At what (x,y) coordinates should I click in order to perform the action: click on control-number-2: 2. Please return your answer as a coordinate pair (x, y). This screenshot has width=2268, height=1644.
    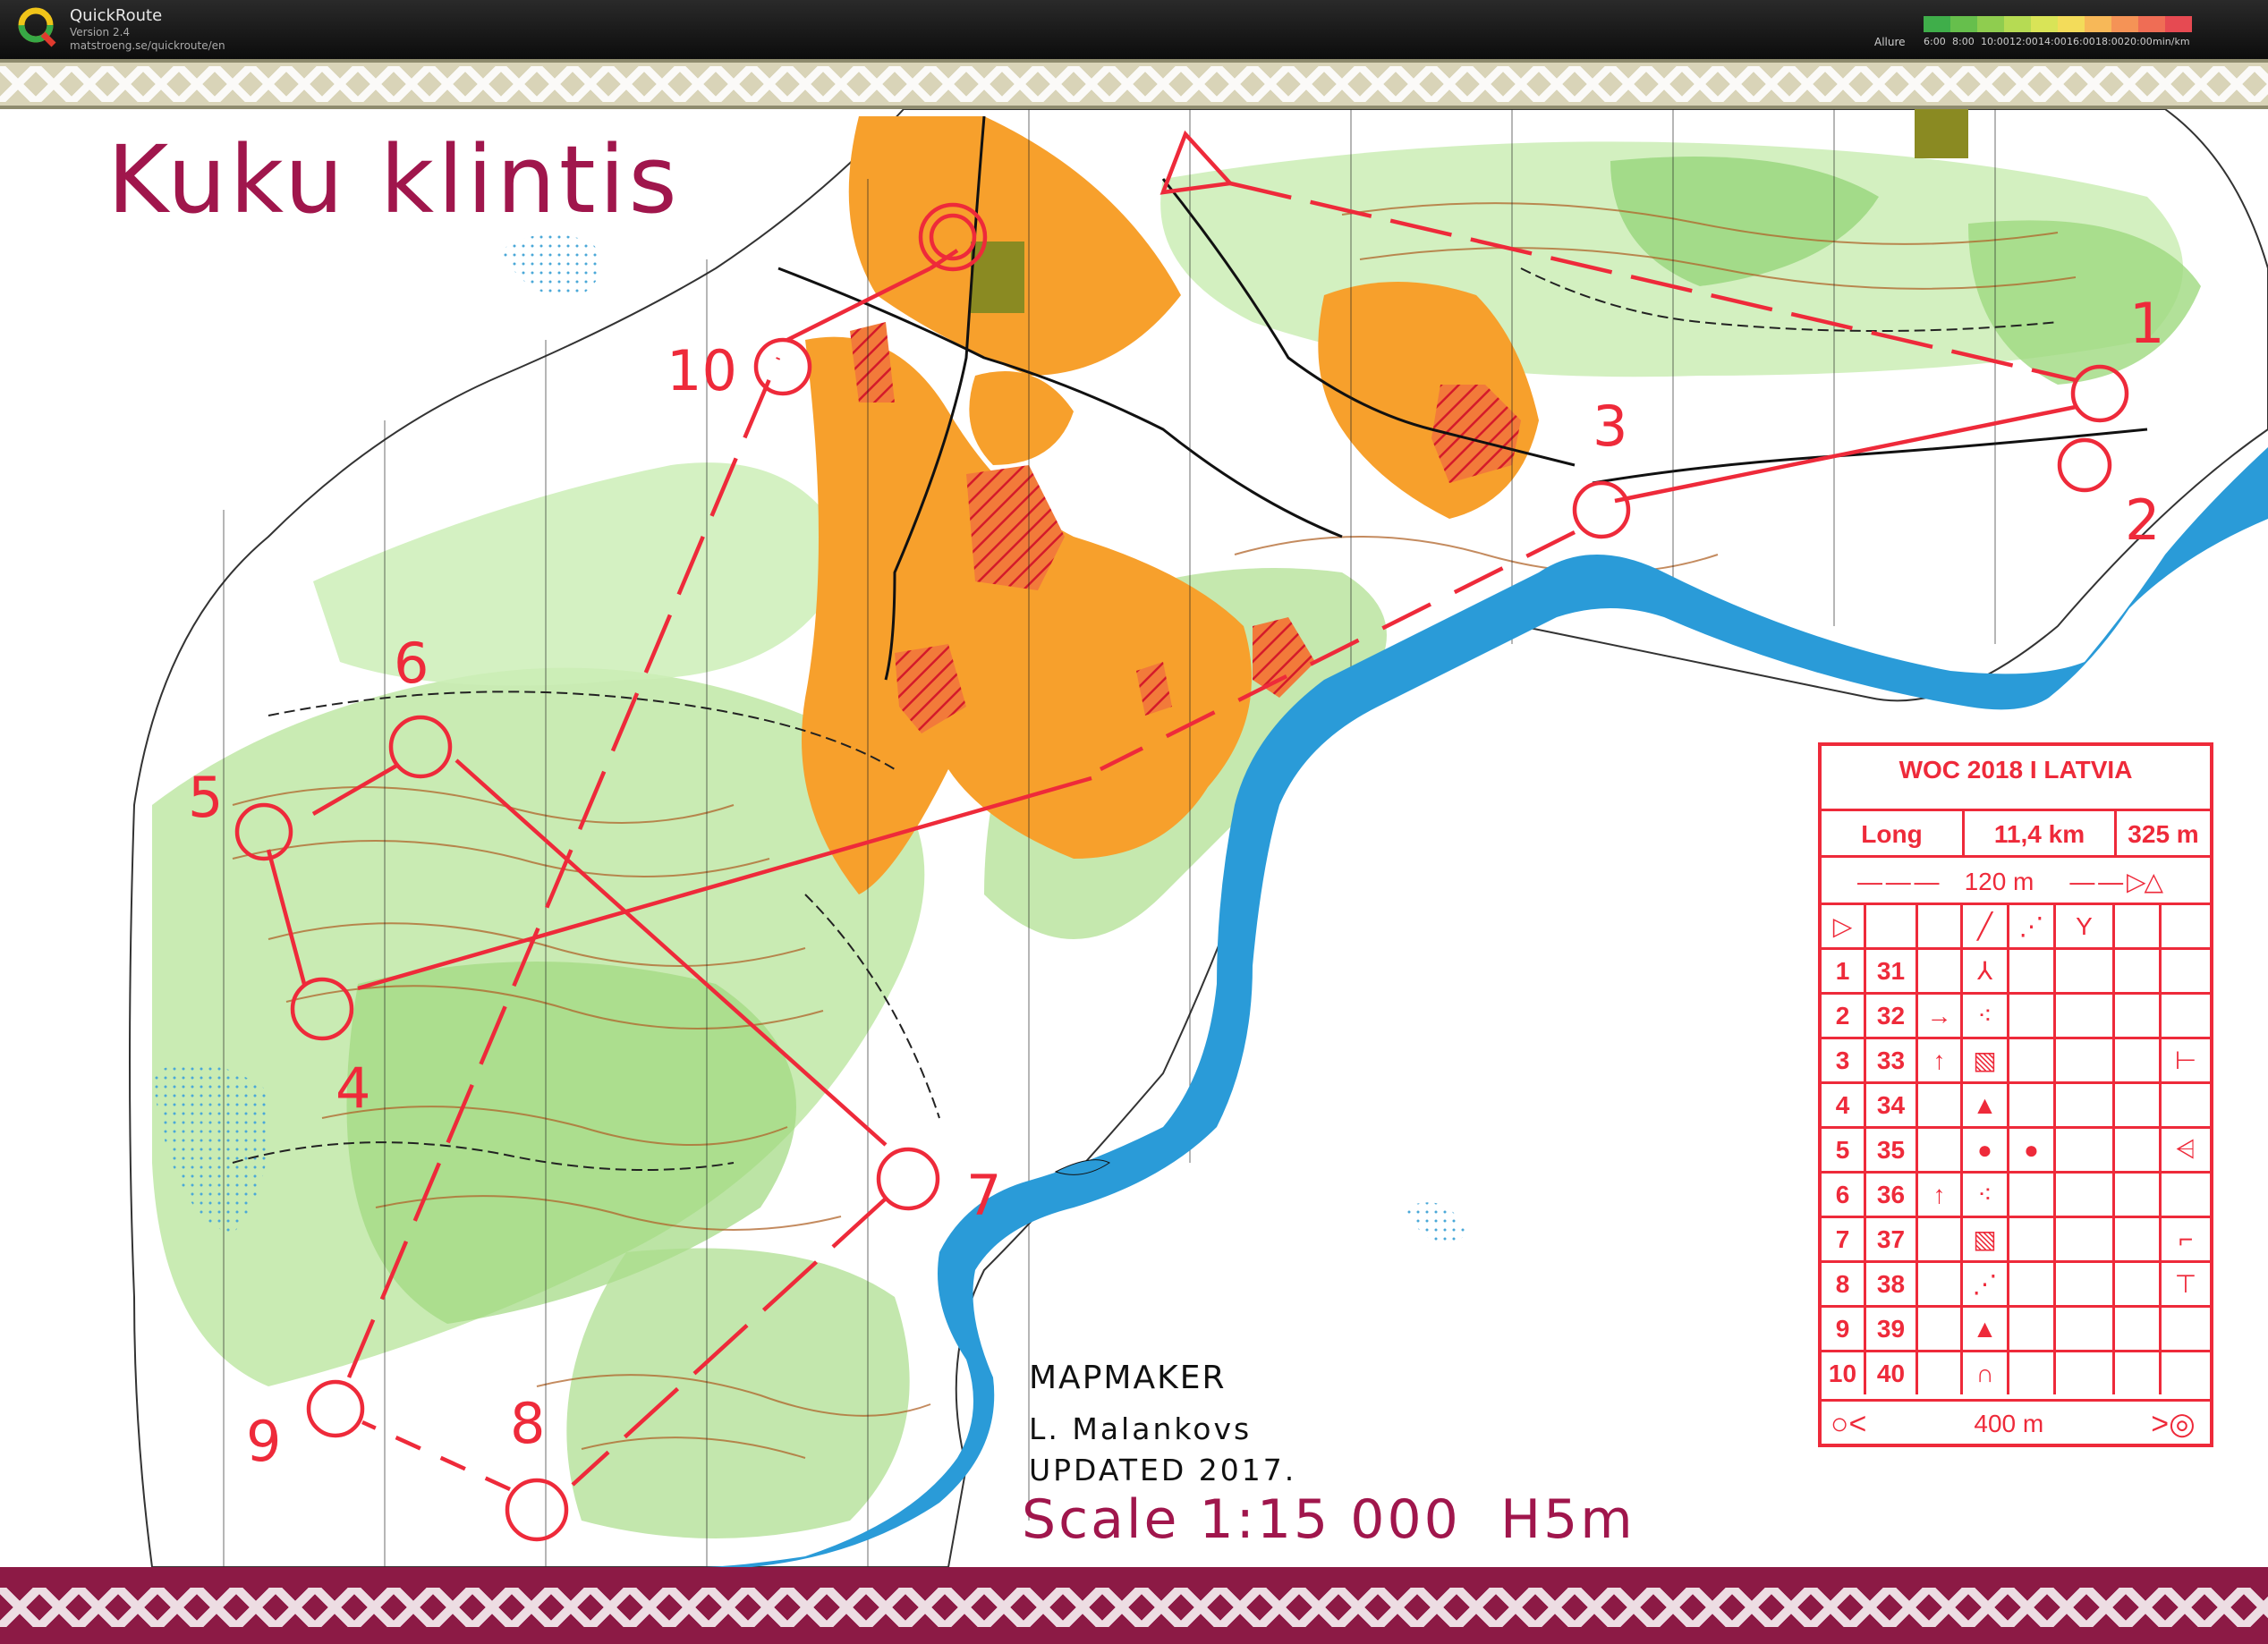
    Looking at the image, I should click on (2143, 520).